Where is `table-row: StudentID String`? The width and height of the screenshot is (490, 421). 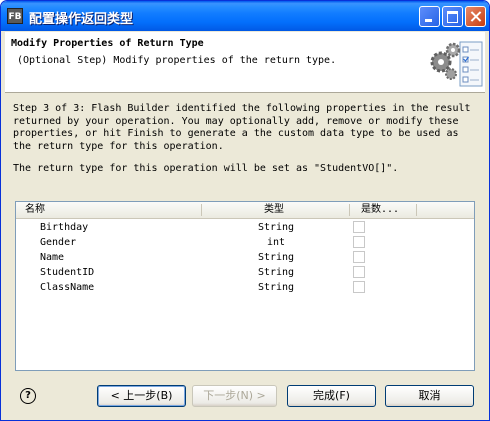
table-row: StudentID String is located at coordinates (245, 272).